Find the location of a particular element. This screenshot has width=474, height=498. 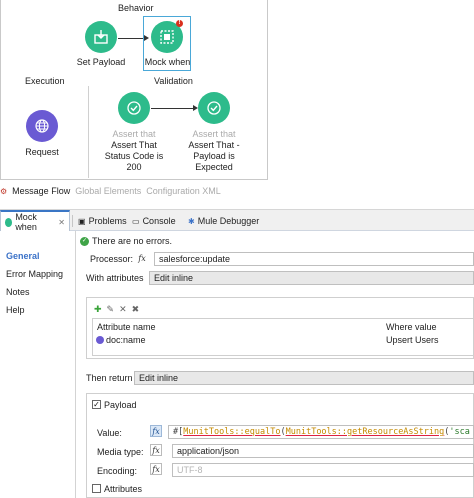

attributes-toolbar: ✚ ✎ ✕ ✖ is located at coordinates (119, 309).